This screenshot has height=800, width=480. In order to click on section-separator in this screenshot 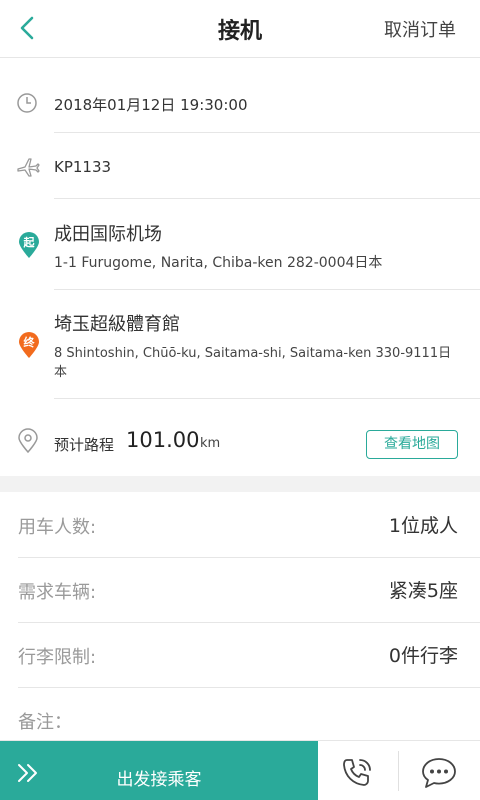, I will do `click(240, 484)`.